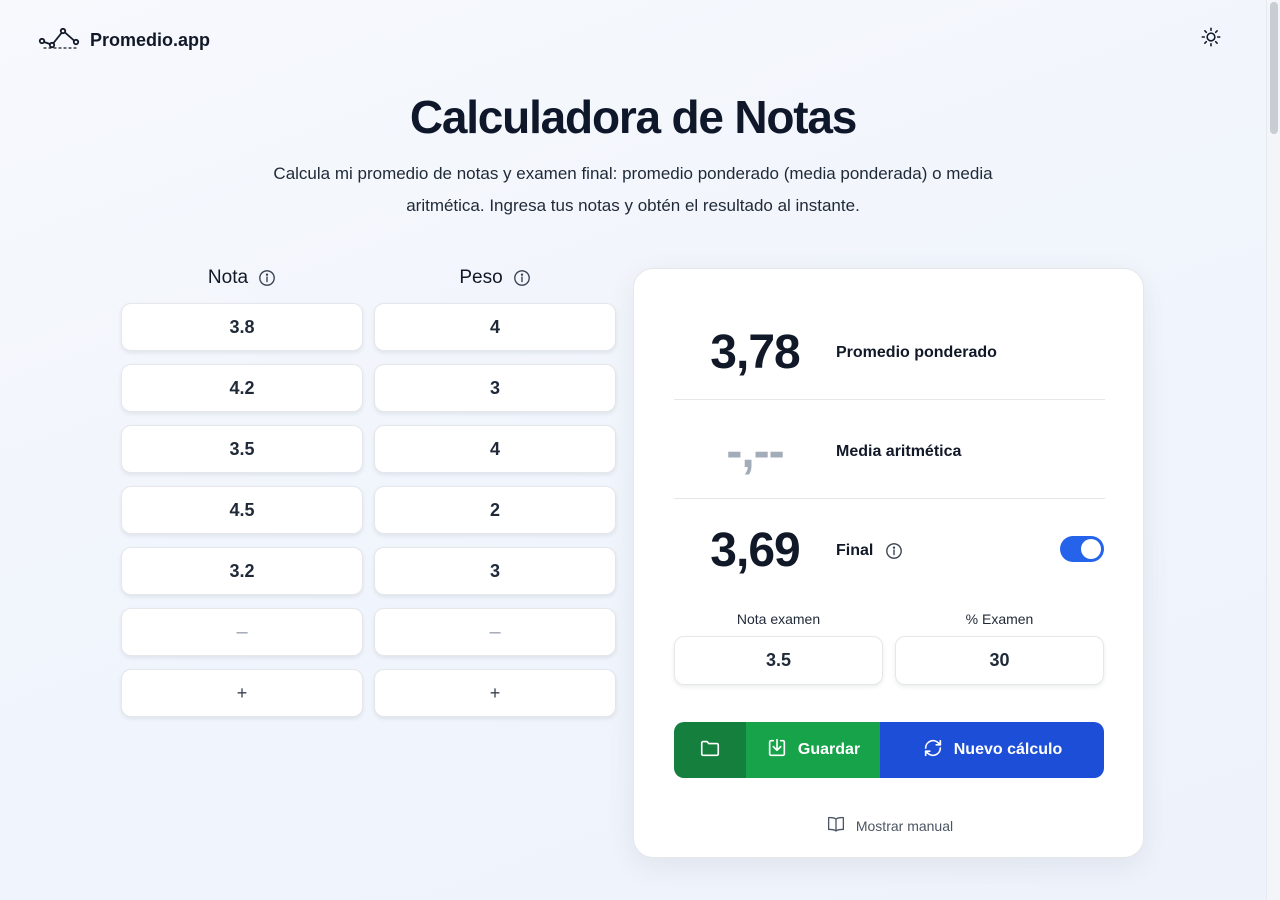  Describe the element at coordinates (242, 327) in the screenshot. I see `nota-input: 3.8` at that location.